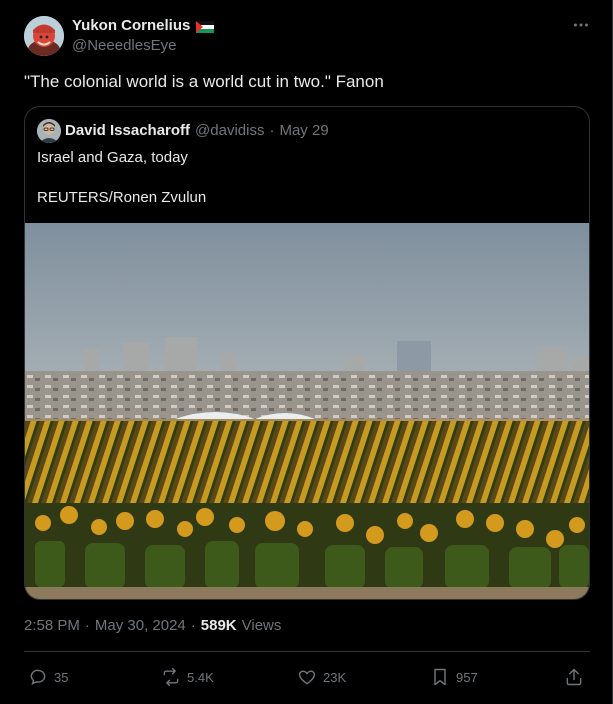 The height and width of the screenshot is (704, 613). Describe the element at coordinates (335, 677) in the screenshot. I see `like-count: 23K` at that location.